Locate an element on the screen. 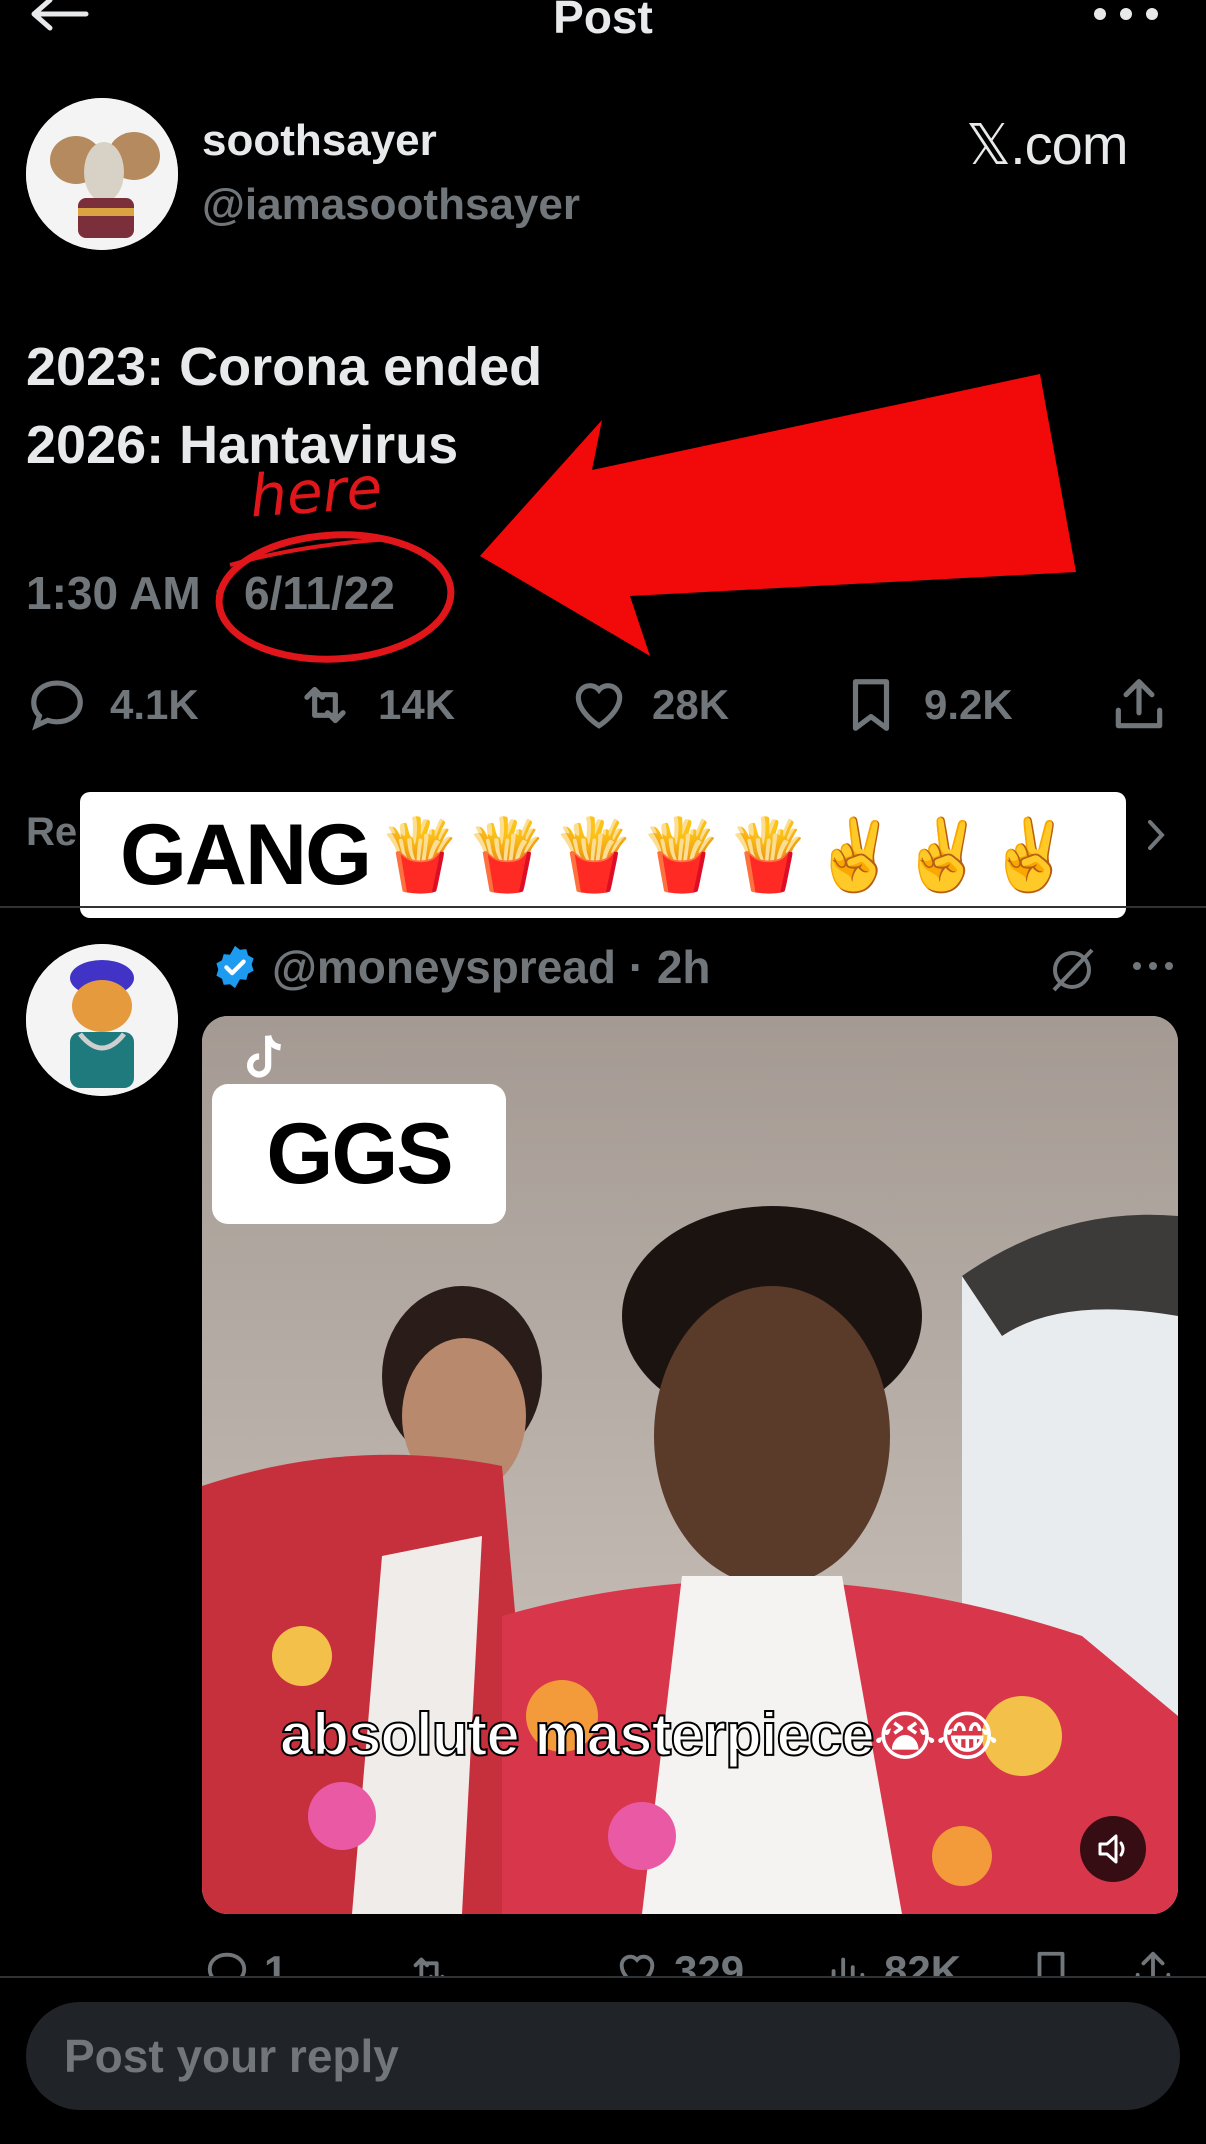 This screenshot has height=2144, width=1206. author-avatar is located at coordinates (102, 174).